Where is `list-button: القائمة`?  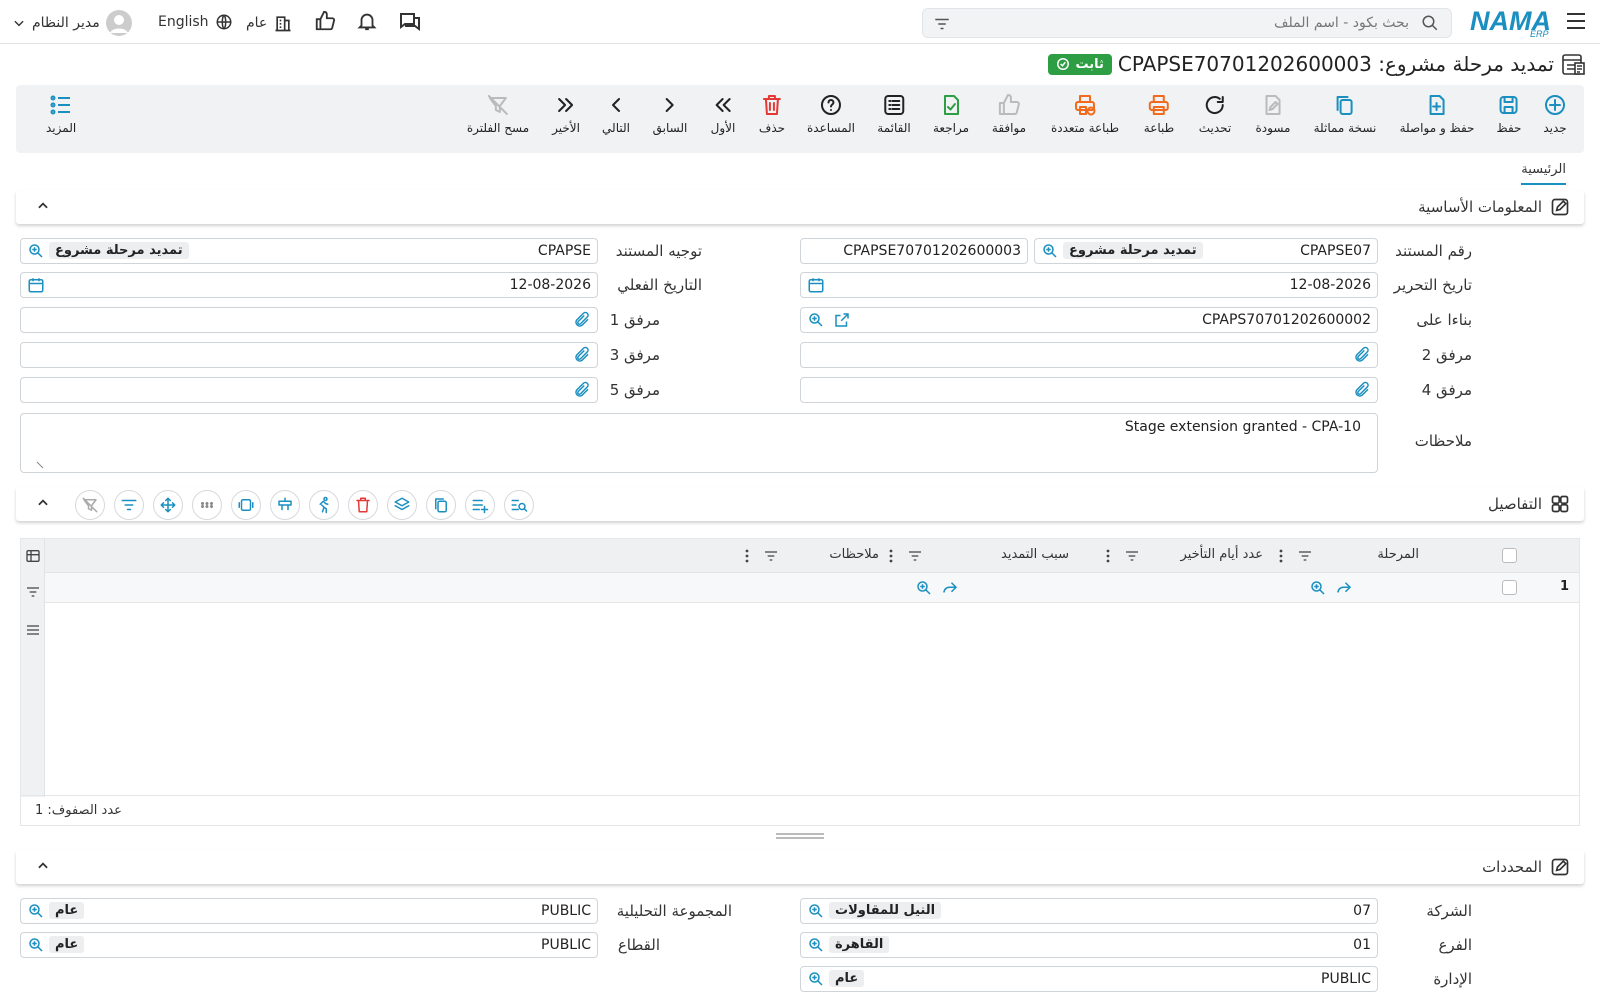 list-button: القائمة is located at coordinates (894, 114).